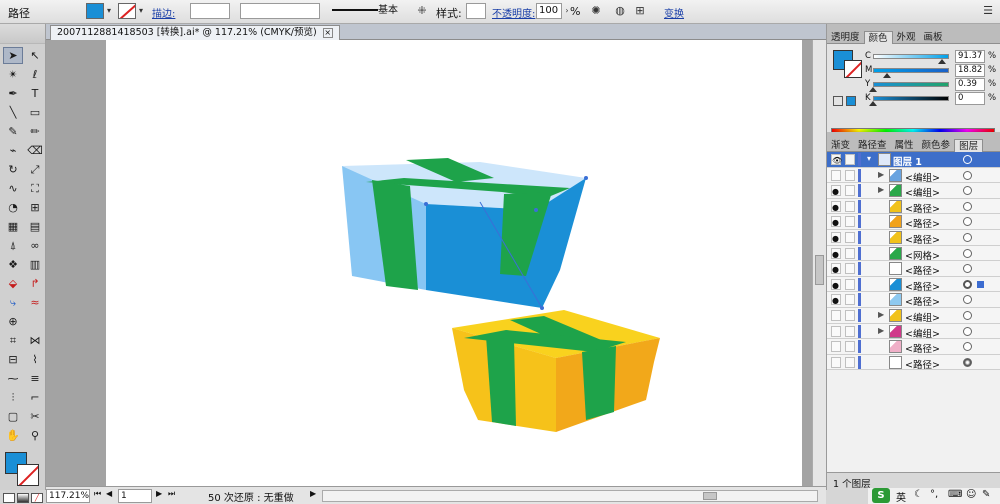 Image resolution: width=1000 pixels, height=504 pixels. Describe the element at coordinates (922, 255) in the screenshot. I see `sublayer-name: <网格>` at that location.